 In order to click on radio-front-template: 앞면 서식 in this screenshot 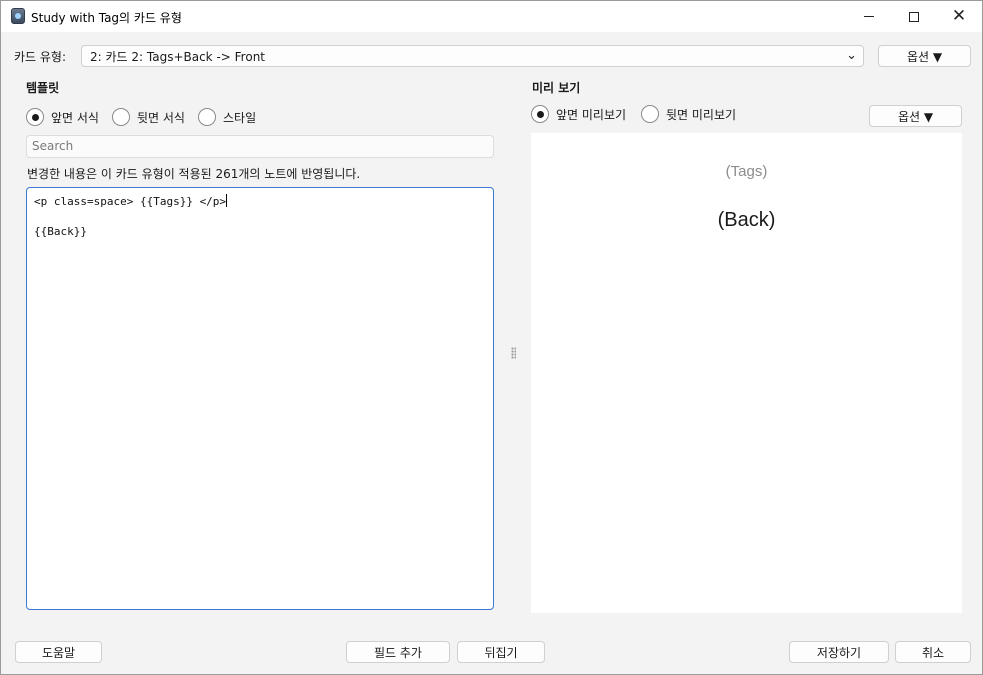, I will do `click(62, 117)`.